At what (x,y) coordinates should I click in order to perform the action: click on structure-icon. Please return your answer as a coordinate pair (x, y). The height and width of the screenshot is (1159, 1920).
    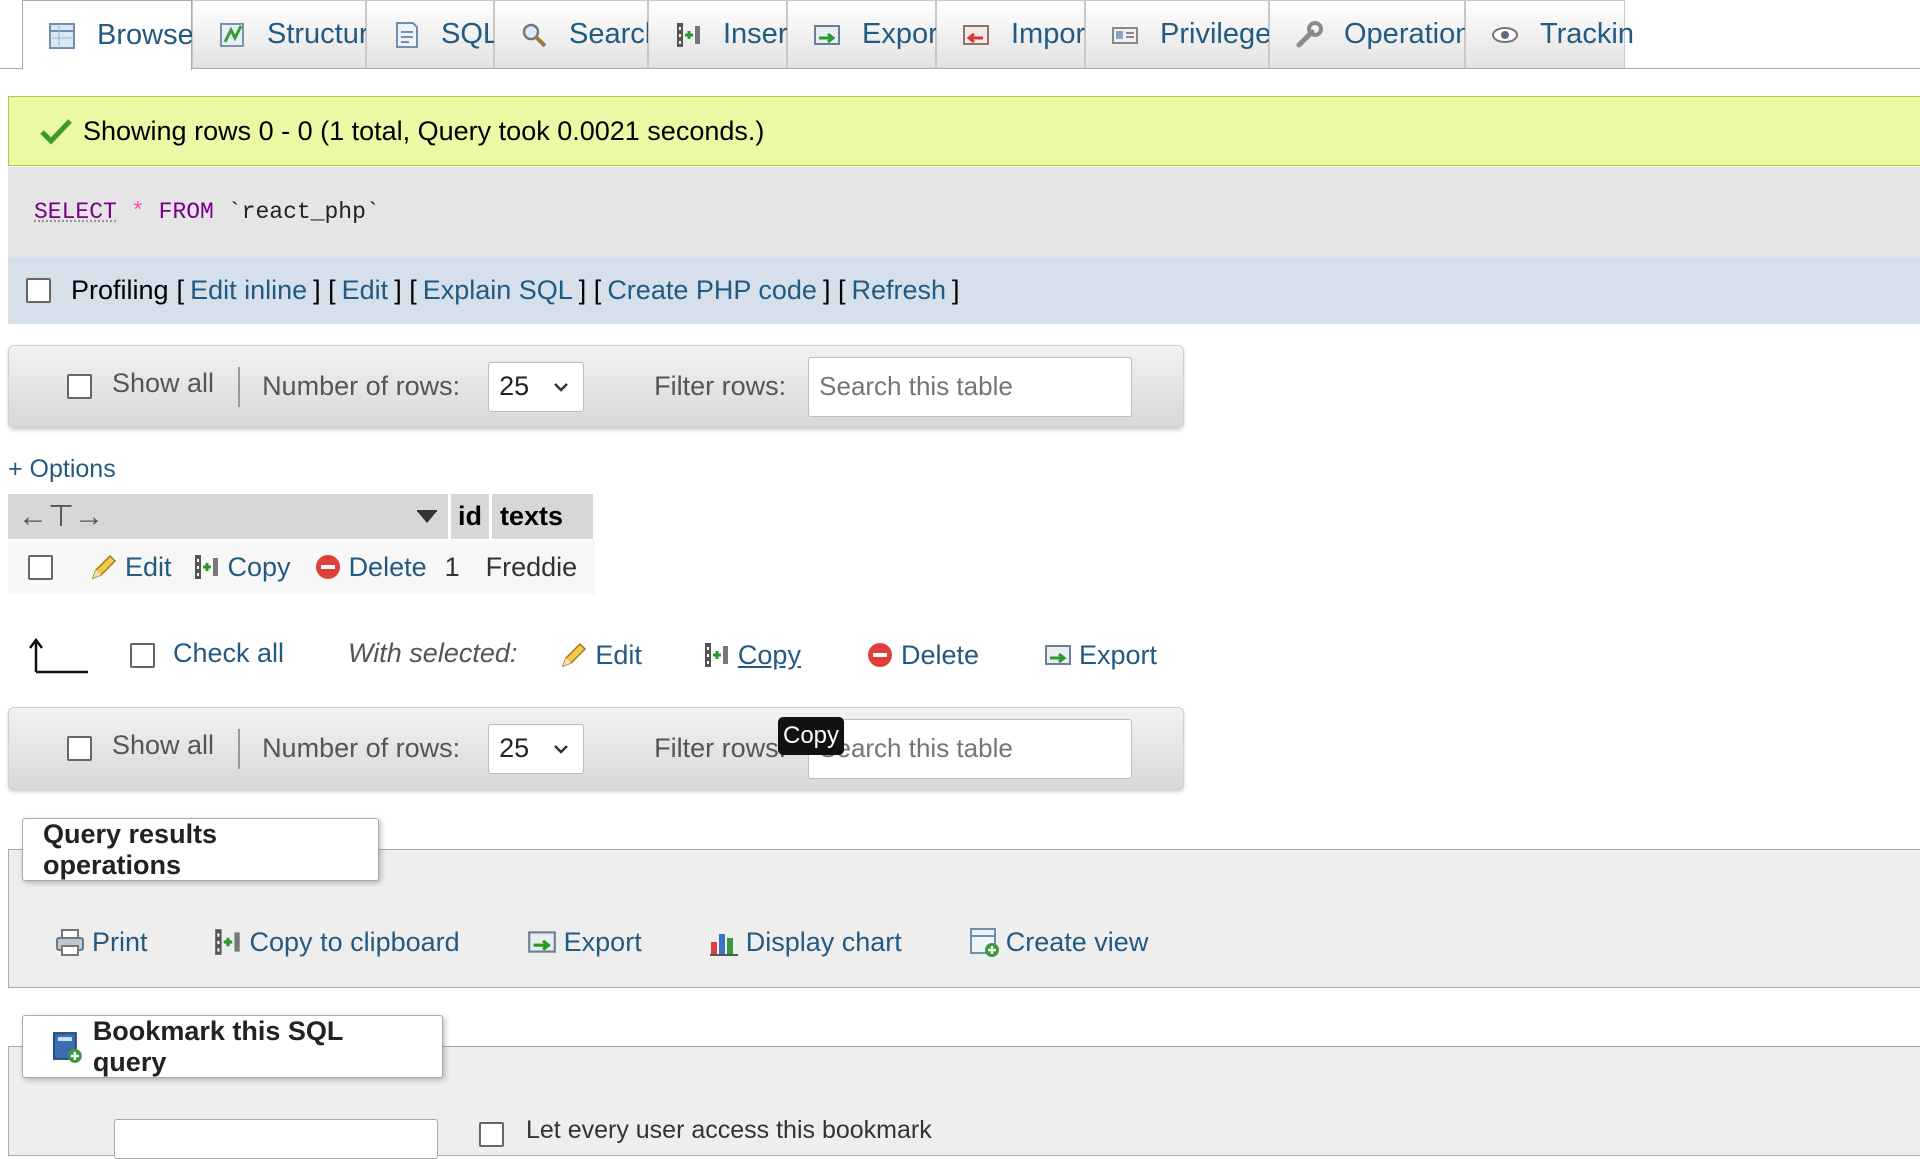
    Looking at the image, I should click on (232, 35).